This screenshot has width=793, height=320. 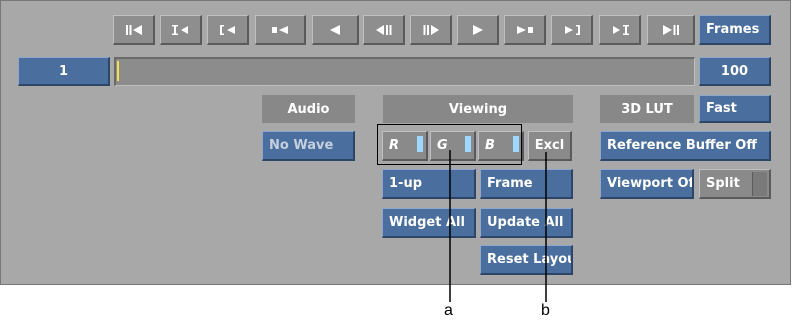 I want to click on previous-mark-icon, so click(x=227, y=29).